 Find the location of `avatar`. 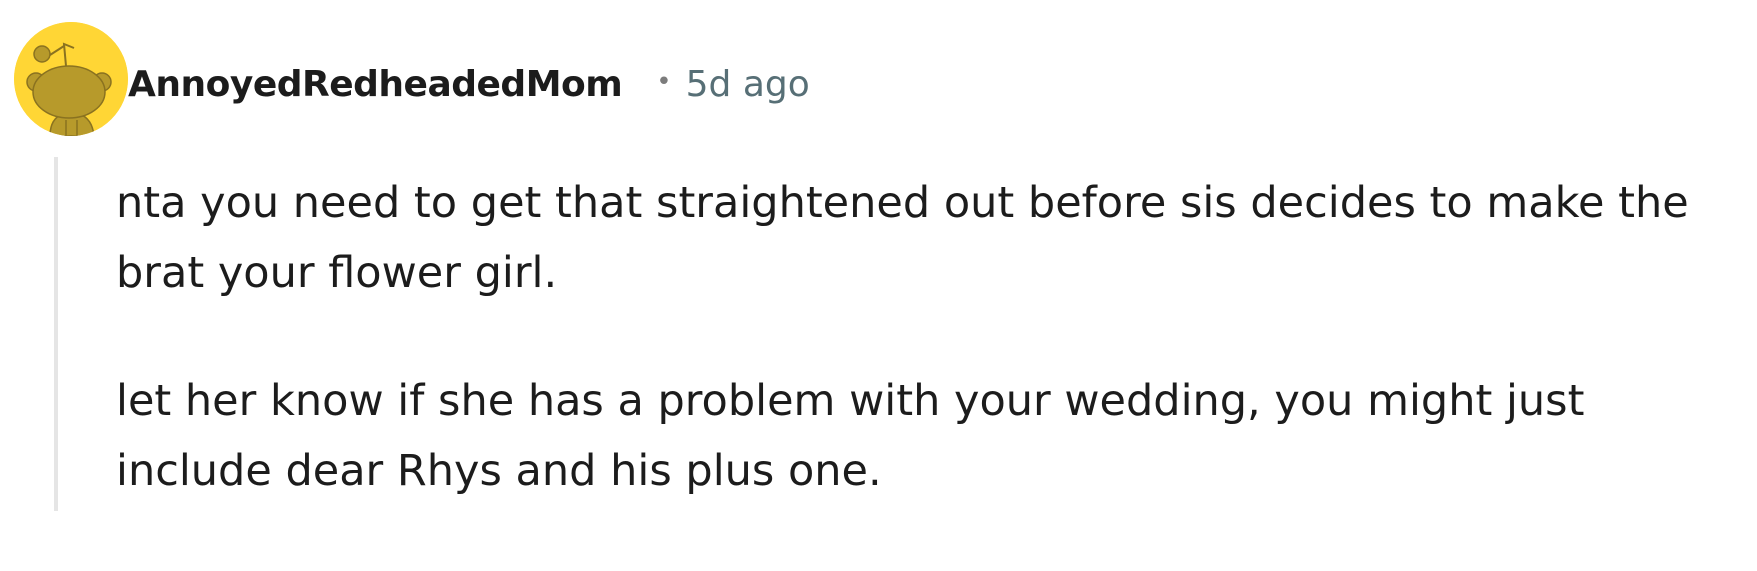

avatar is located at coordinates (71, 79).